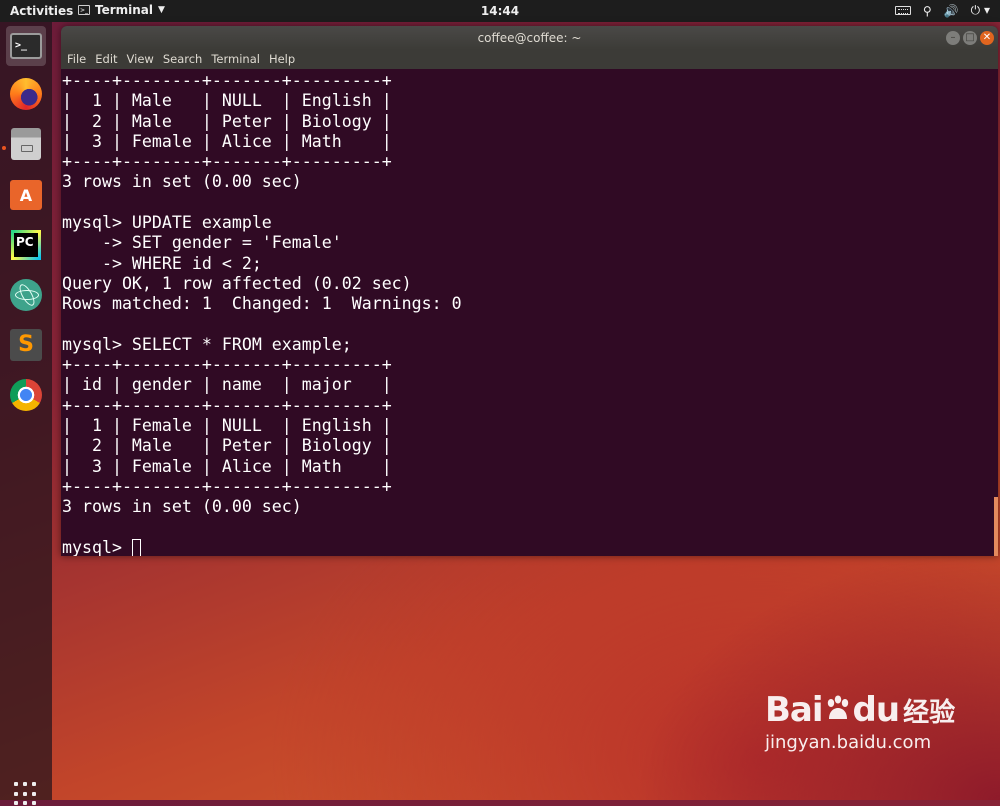  I want to click on terminal-line: | 1 | Female | NULL | English |, so click(227, 426).